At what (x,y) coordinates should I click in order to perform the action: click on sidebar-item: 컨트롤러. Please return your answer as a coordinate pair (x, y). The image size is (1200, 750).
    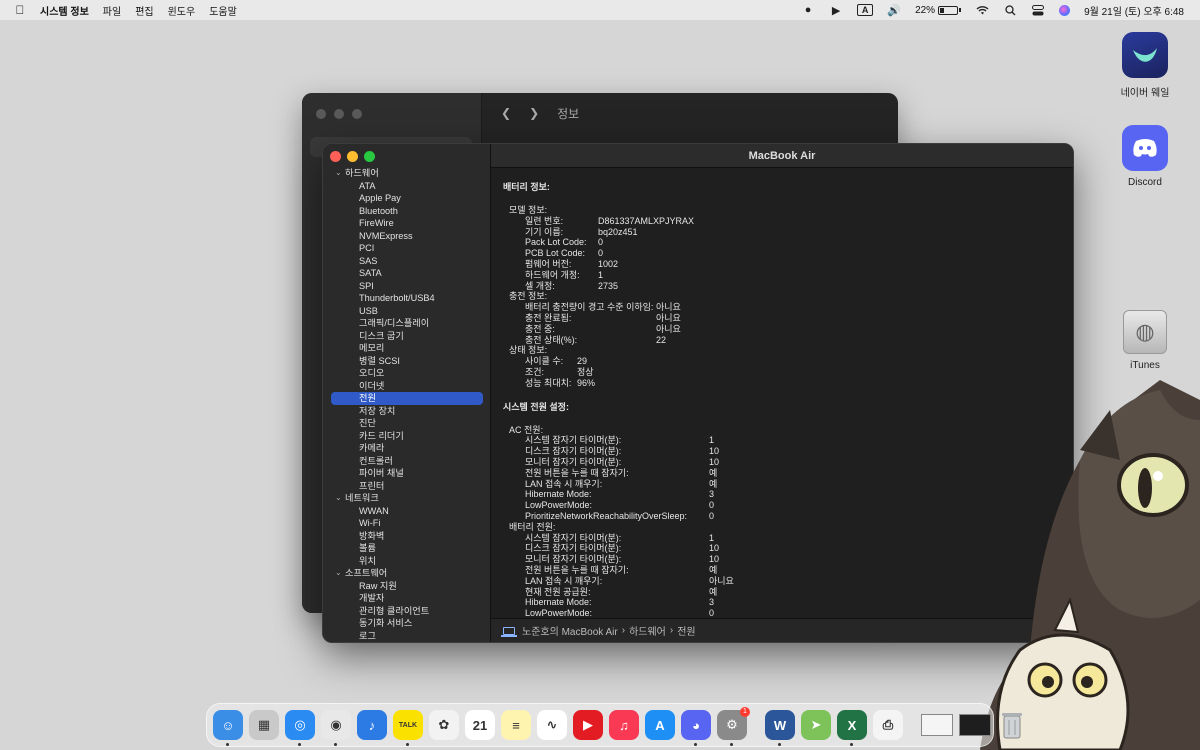
    Looking at the image, I should click on (406, 461).